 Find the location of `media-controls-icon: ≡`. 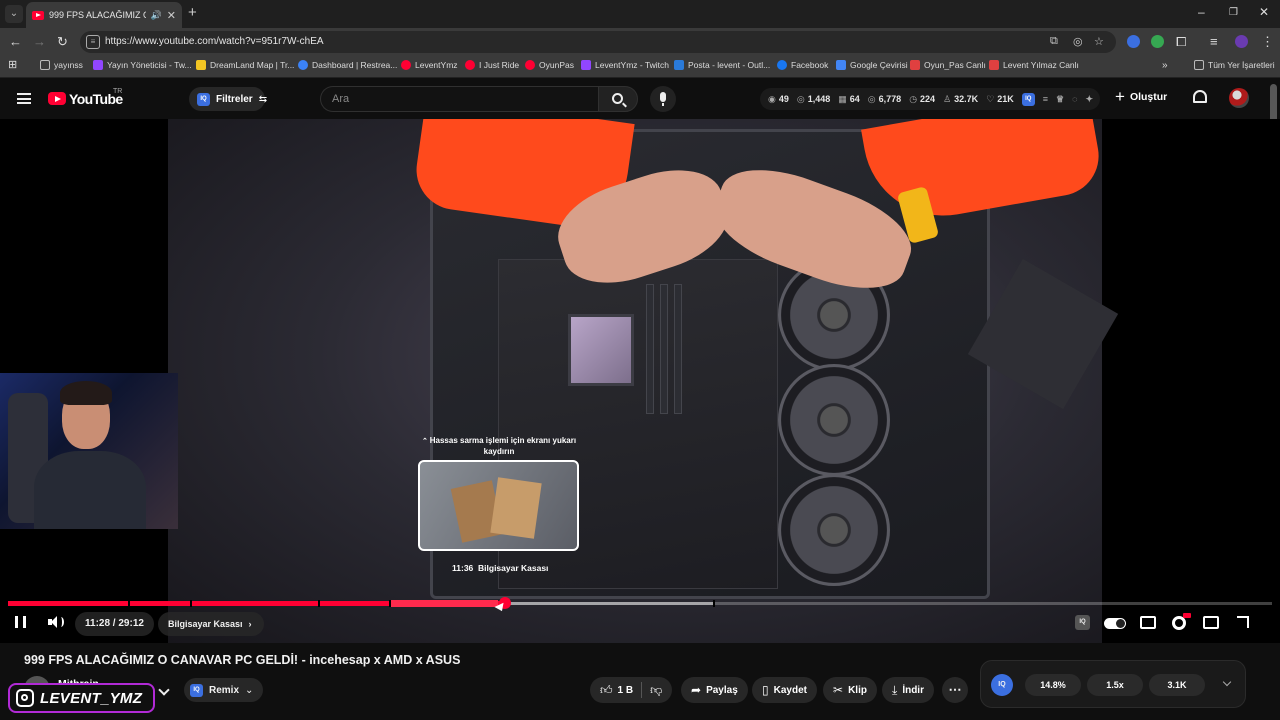

media-controls-icon: ≡ is located at coordinates (1214, 41).